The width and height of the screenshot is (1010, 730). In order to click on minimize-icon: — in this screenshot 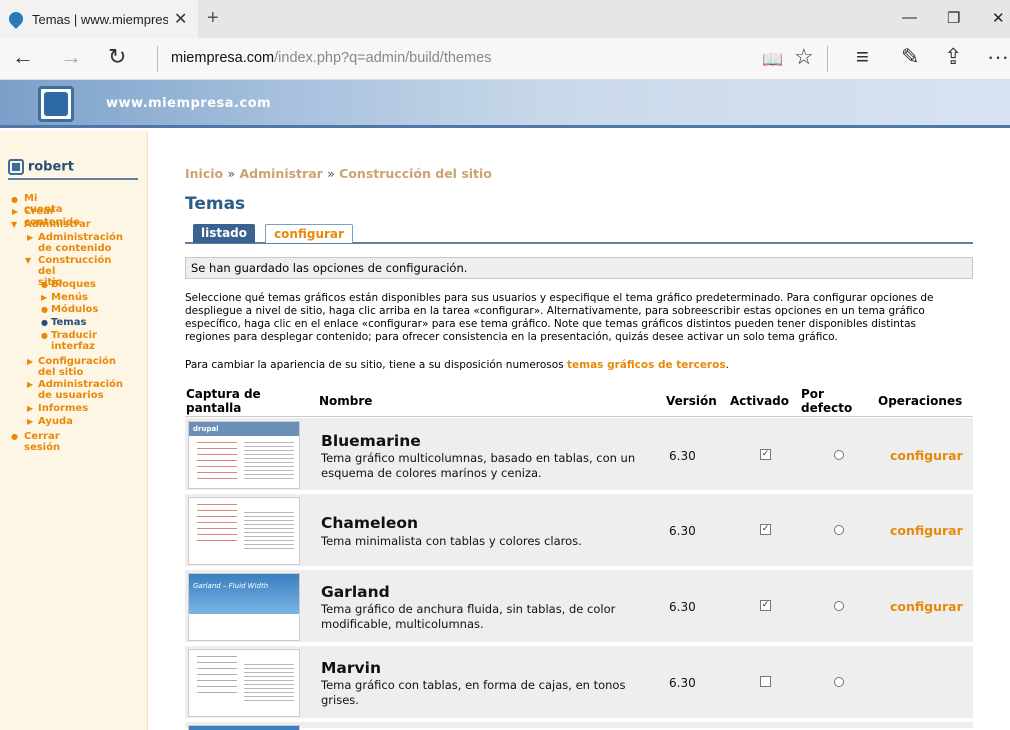, I will do `click(909, 17)`.